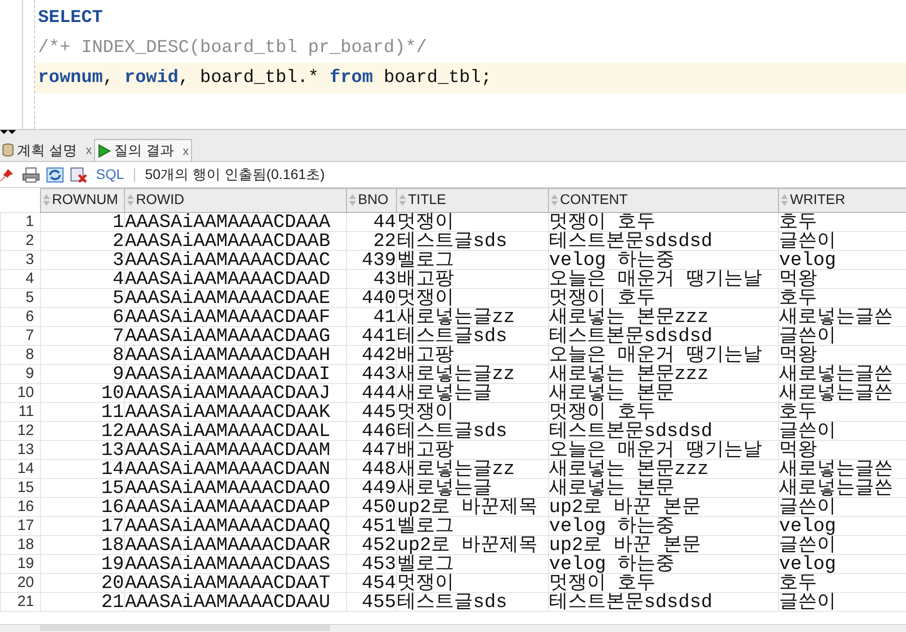 This screenshot has height=632, width=906. What do you see at coordinates (371, 544) in the screenshot?
I see `table-cell: 452` at bounding box center [371, 544].